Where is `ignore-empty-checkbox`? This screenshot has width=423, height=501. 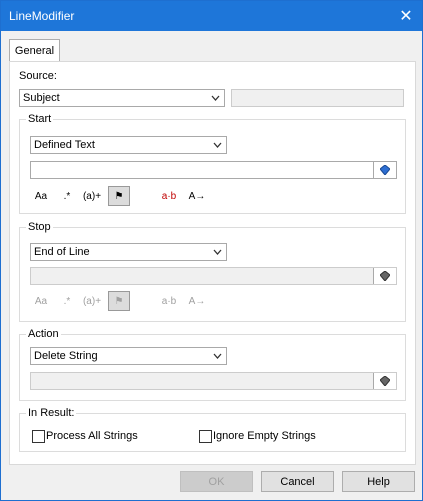
ignore-empty-checkbox is located at coordinates (205, 436).